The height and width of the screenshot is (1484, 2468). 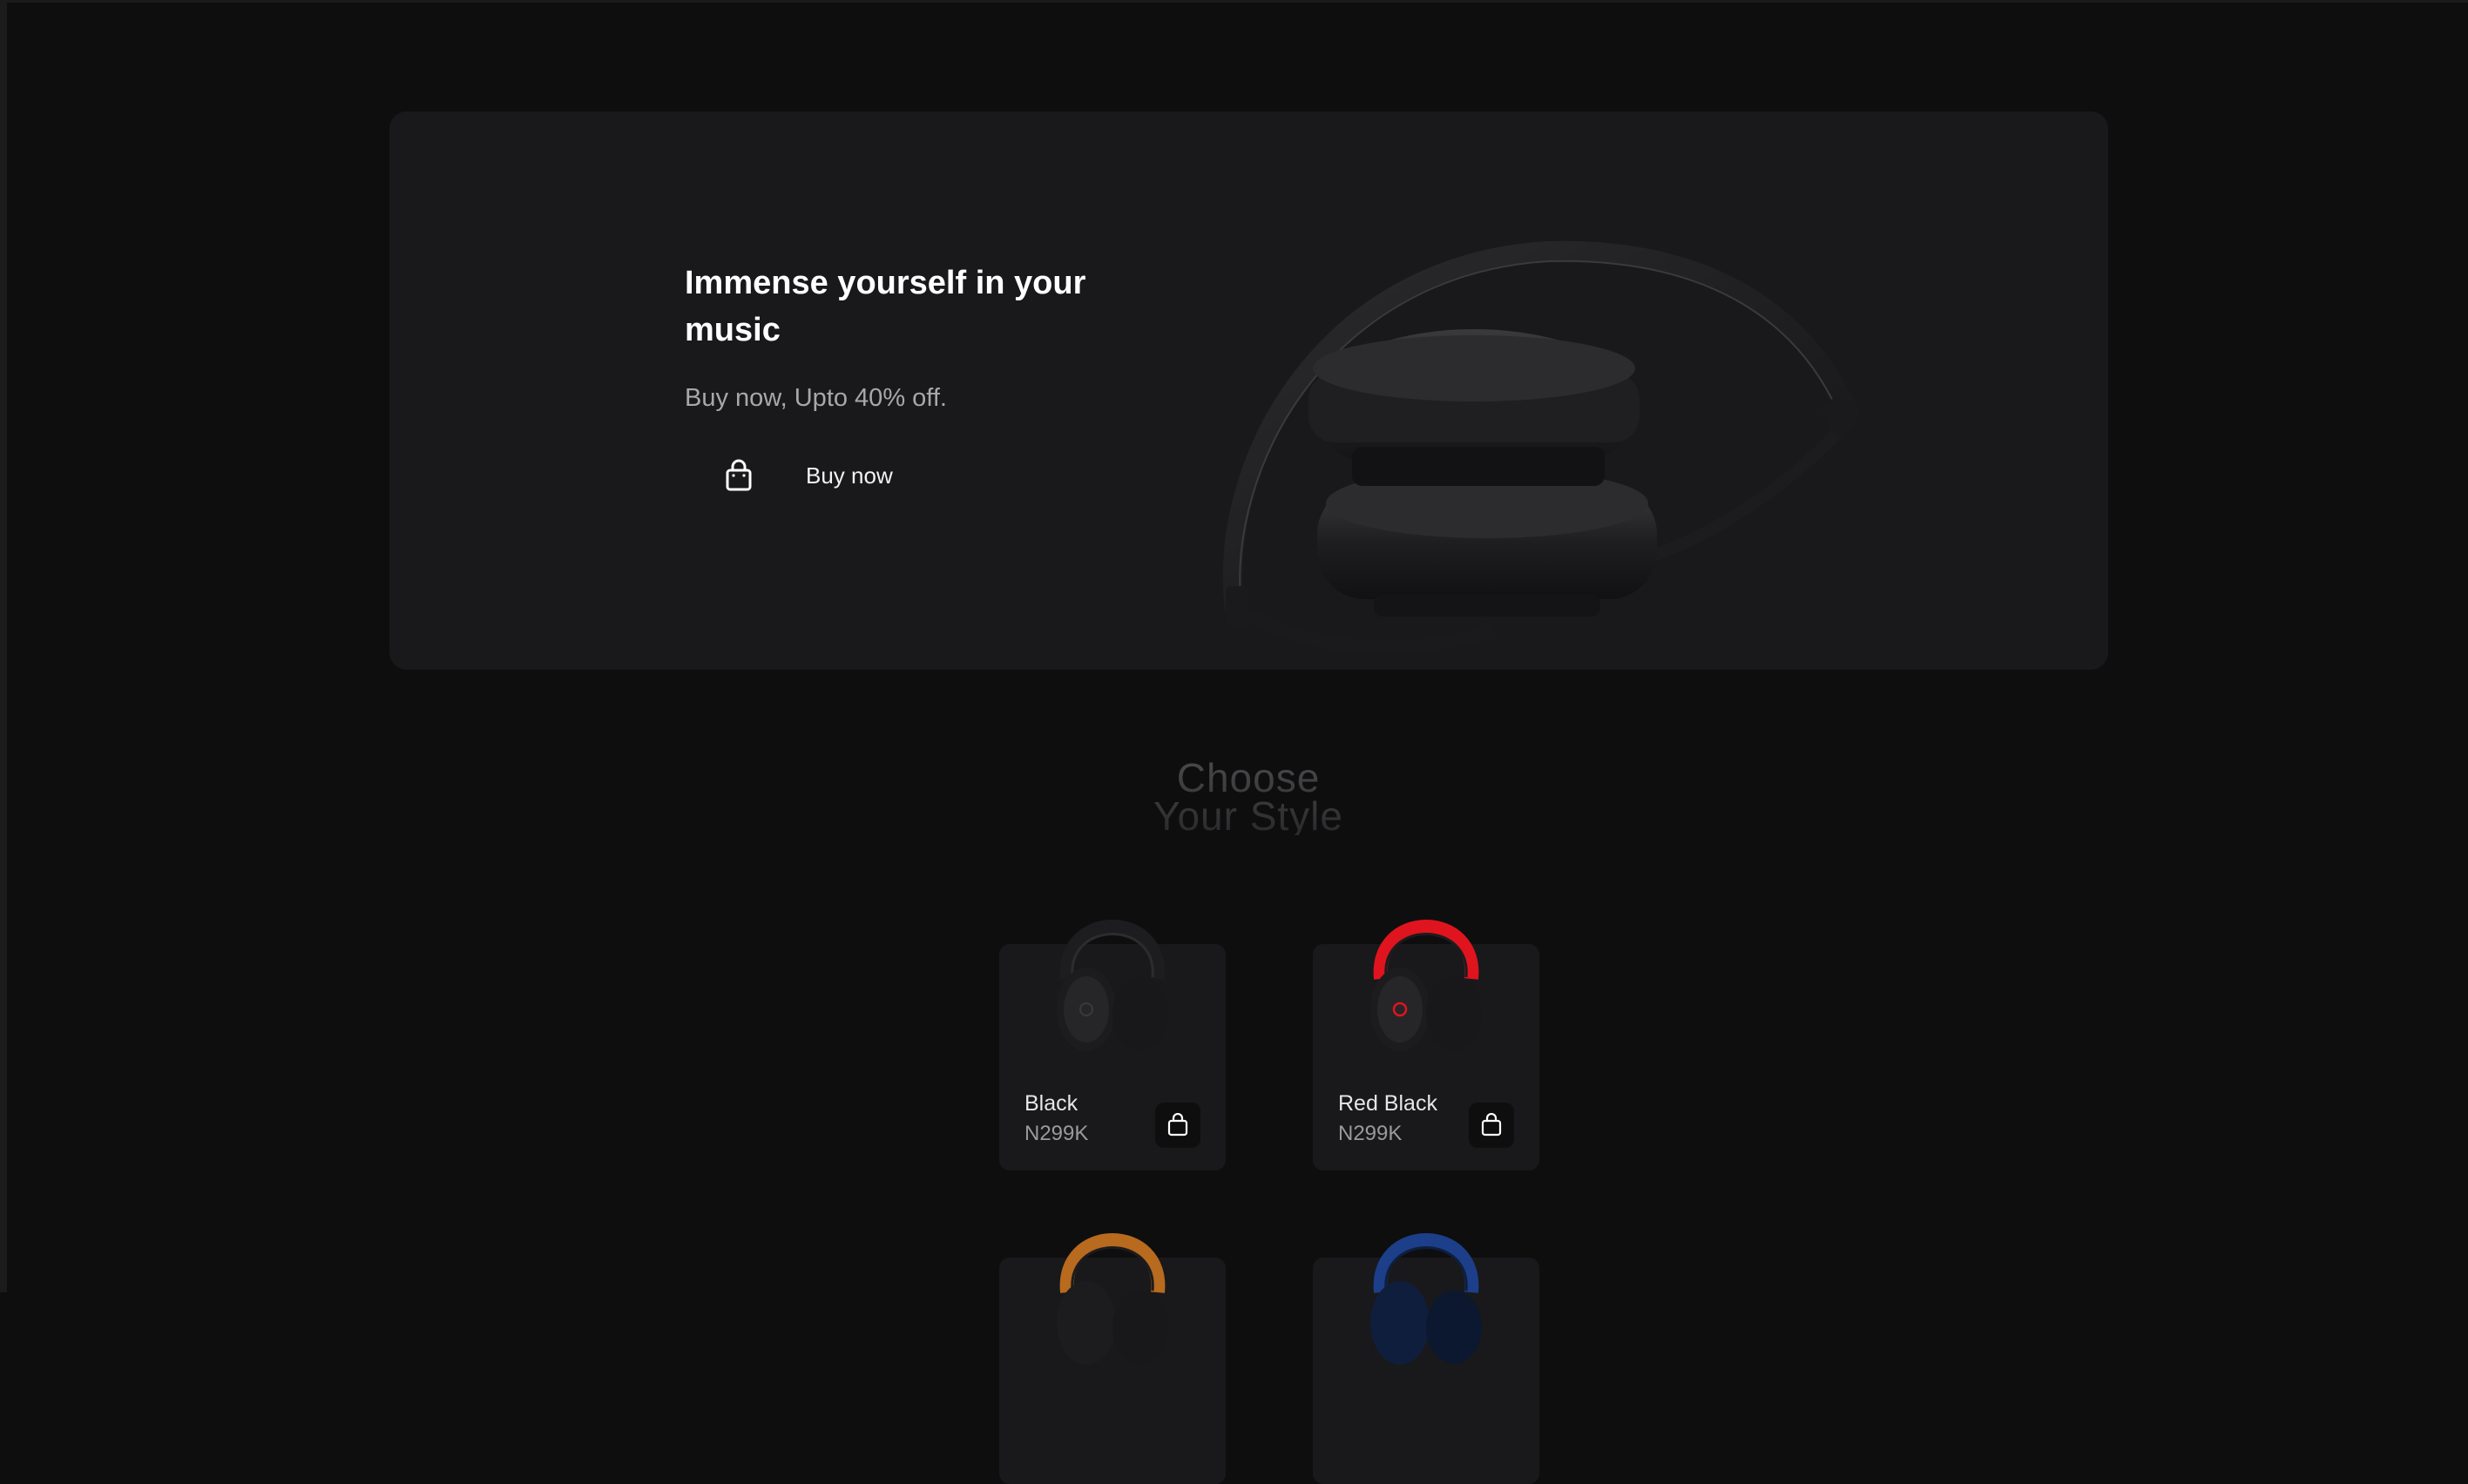 I want to click on headphones-black-image, so click(x=1112, y=986).